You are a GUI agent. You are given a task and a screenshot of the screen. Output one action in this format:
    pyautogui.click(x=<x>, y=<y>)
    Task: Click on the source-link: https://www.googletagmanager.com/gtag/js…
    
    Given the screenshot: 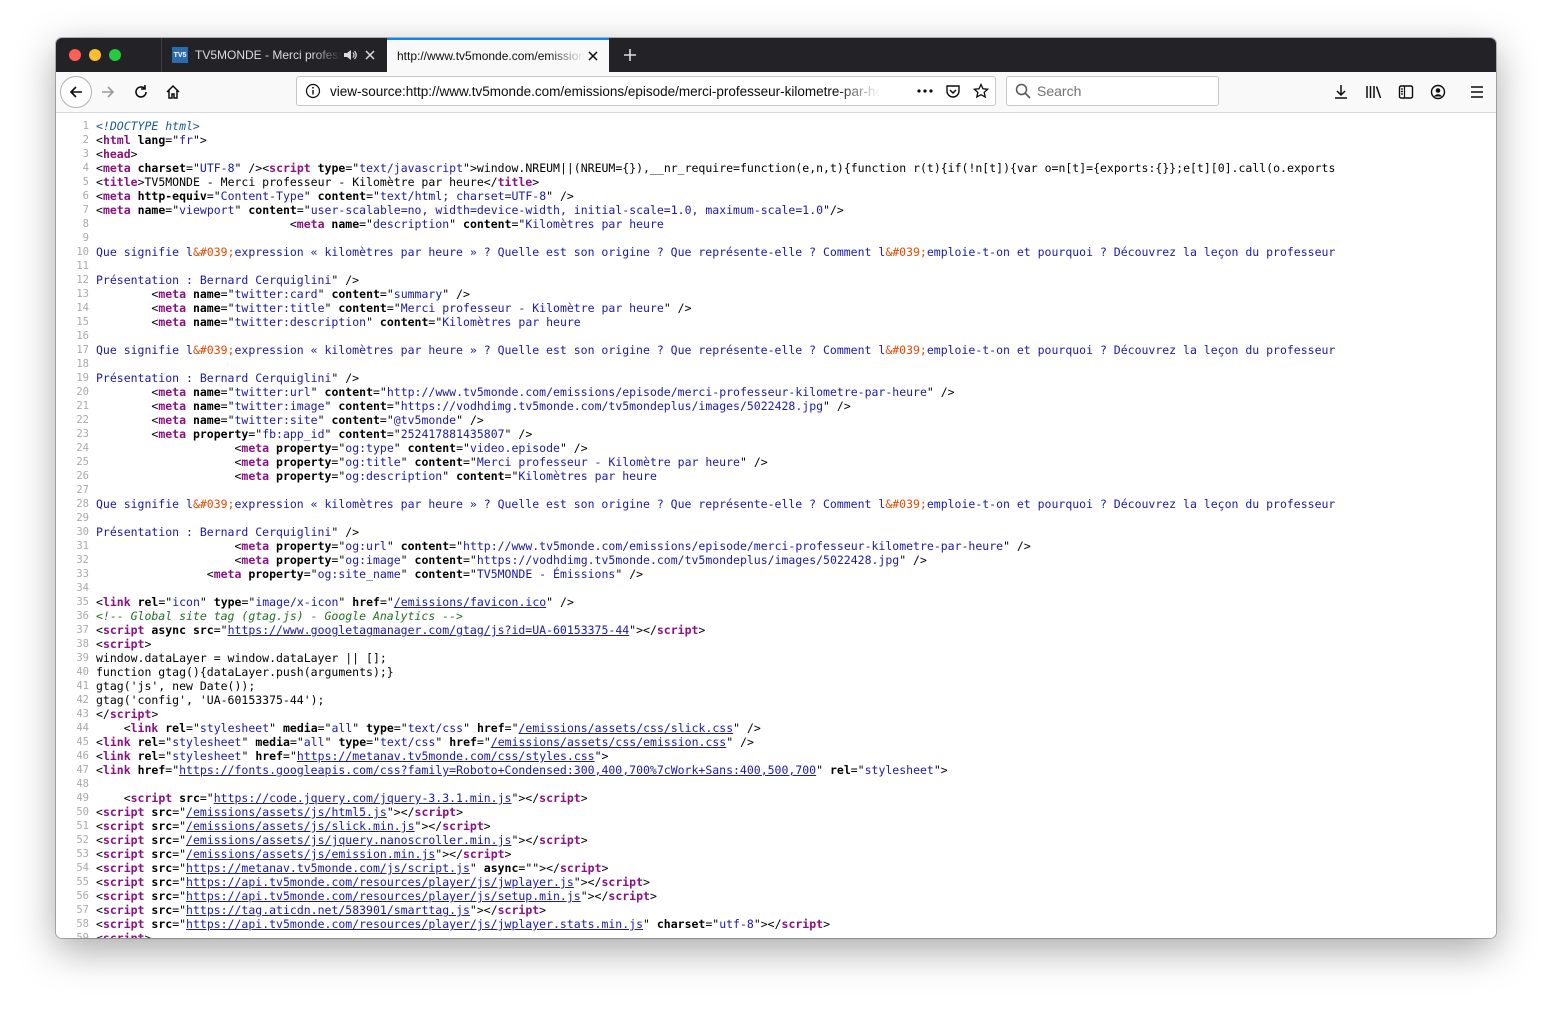 What is the action you would take?
    pyautogui.click(x=429, y=630)
    